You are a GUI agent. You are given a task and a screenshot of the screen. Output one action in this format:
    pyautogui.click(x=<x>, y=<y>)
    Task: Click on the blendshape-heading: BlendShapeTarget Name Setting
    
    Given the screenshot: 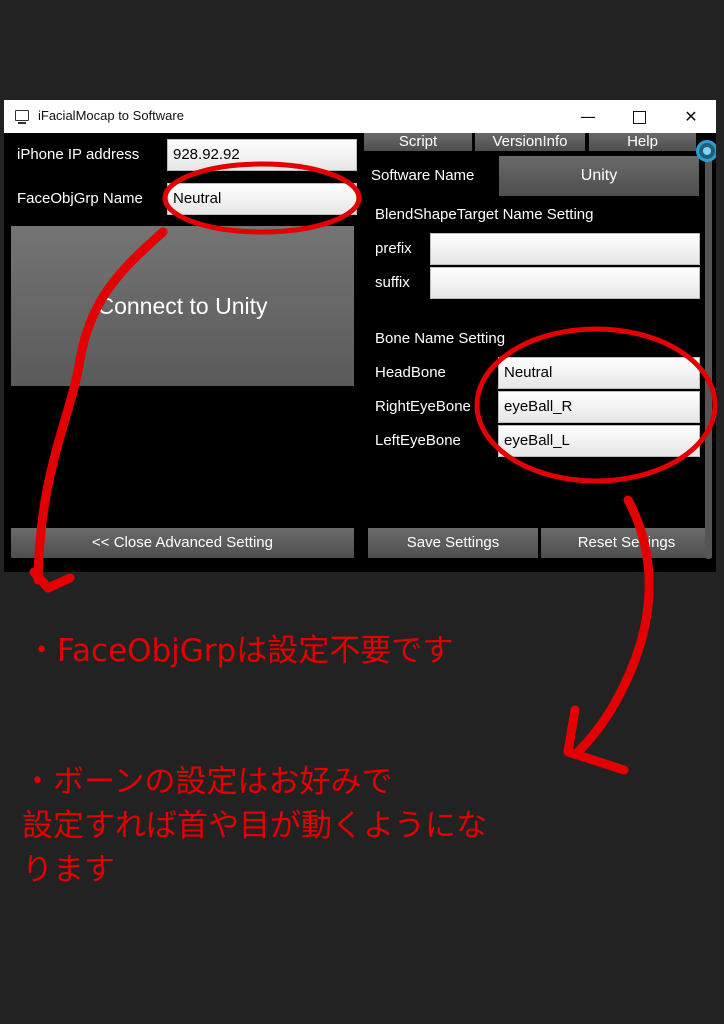 What is the action you would take?
    pyautogui.click(x=484, y=214)
    